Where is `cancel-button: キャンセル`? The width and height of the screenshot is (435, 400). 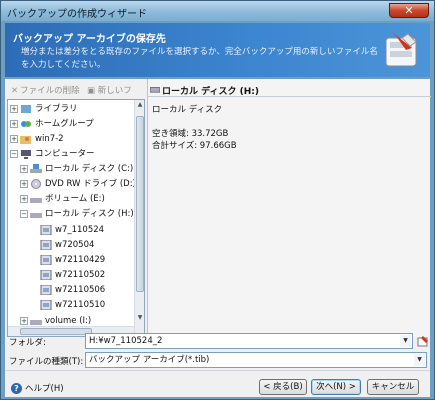
cancel-button: キャンセル is located at coordinates (393, 387).